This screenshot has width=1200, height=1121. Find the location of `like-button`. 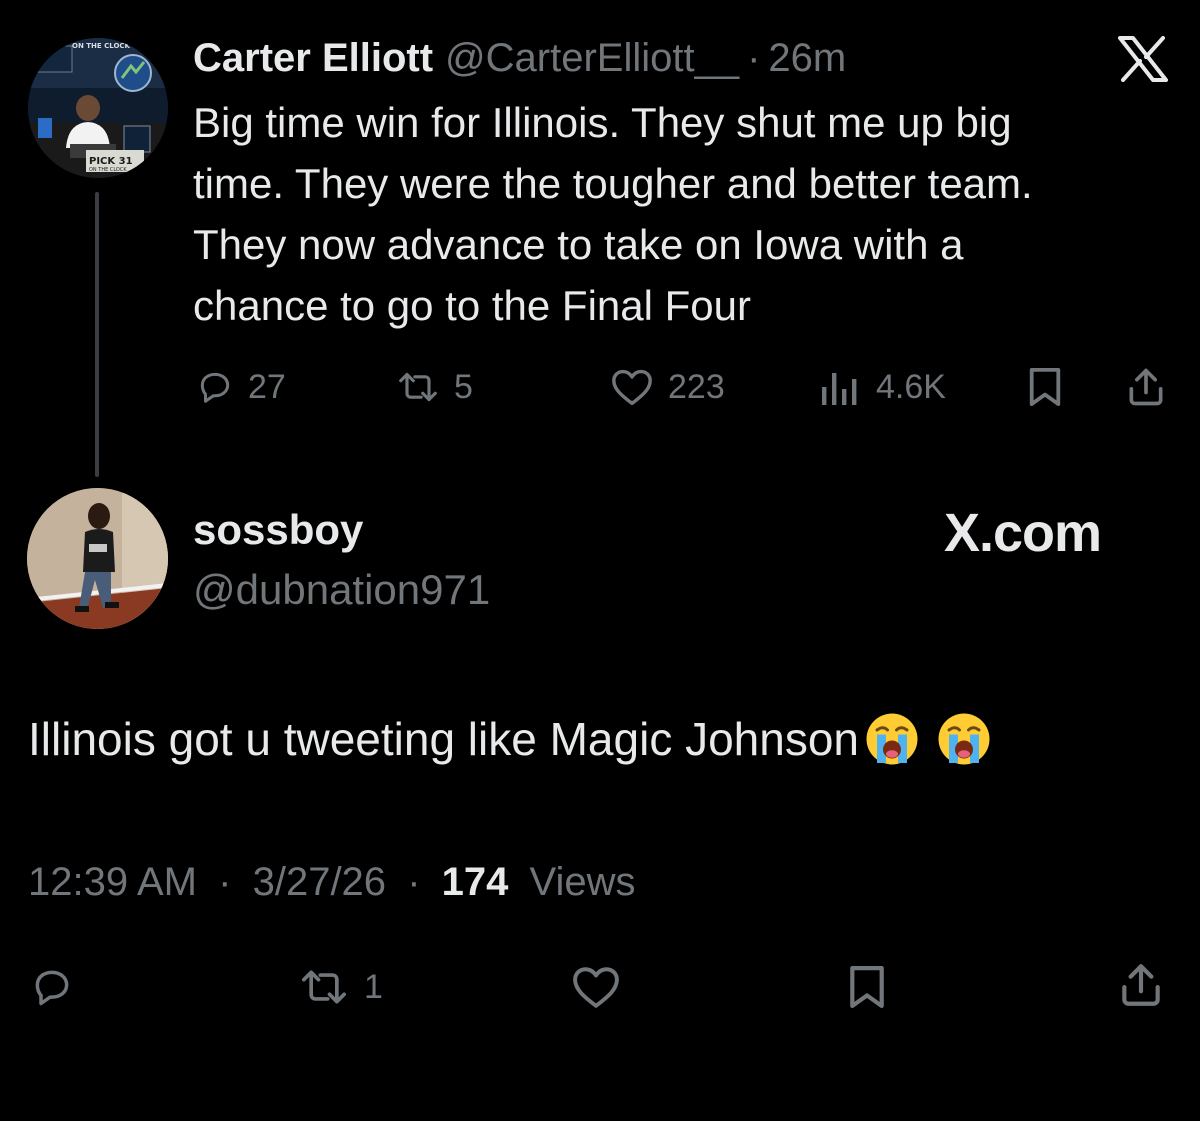

like-button is located at coordinates (596, 987).